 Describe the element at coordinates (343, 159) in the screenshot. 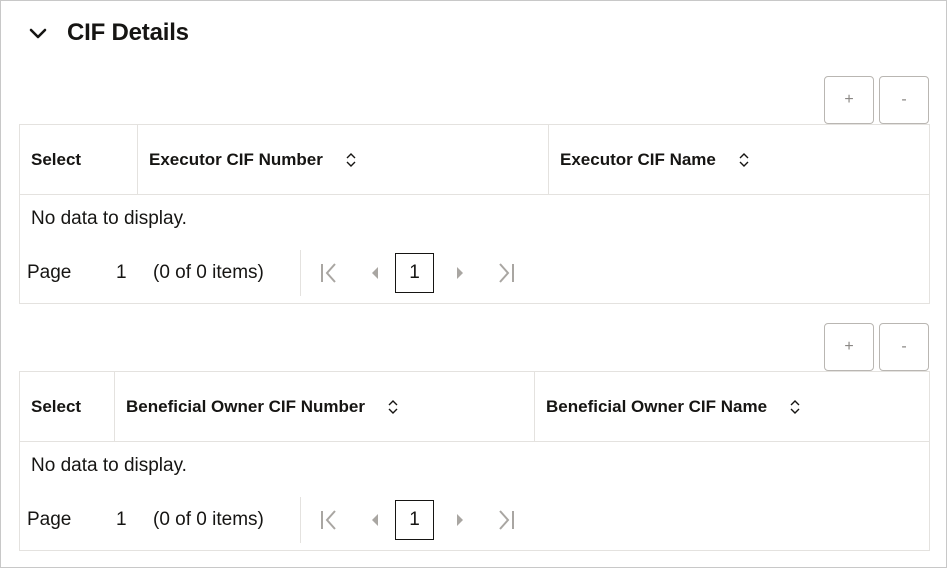

I see `column-header-executor-cif-number: Executor CIF Number` at that location.